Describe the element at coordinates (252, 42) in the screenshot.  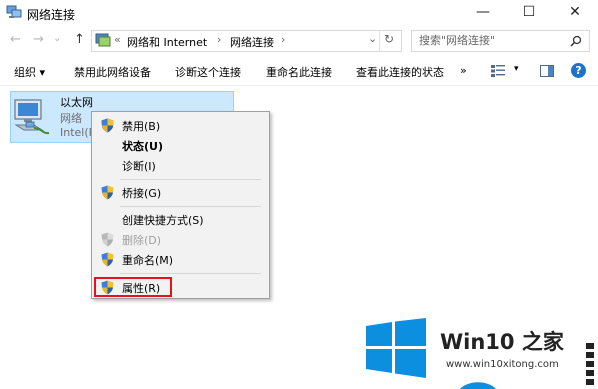
I see `breadcrumb-network-connections: 网络连接` at that location.